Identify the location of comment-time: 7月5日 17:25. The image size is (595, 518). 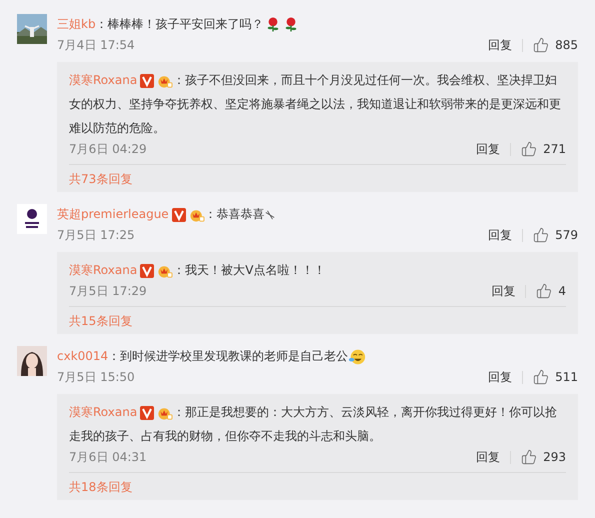
(96, 235).